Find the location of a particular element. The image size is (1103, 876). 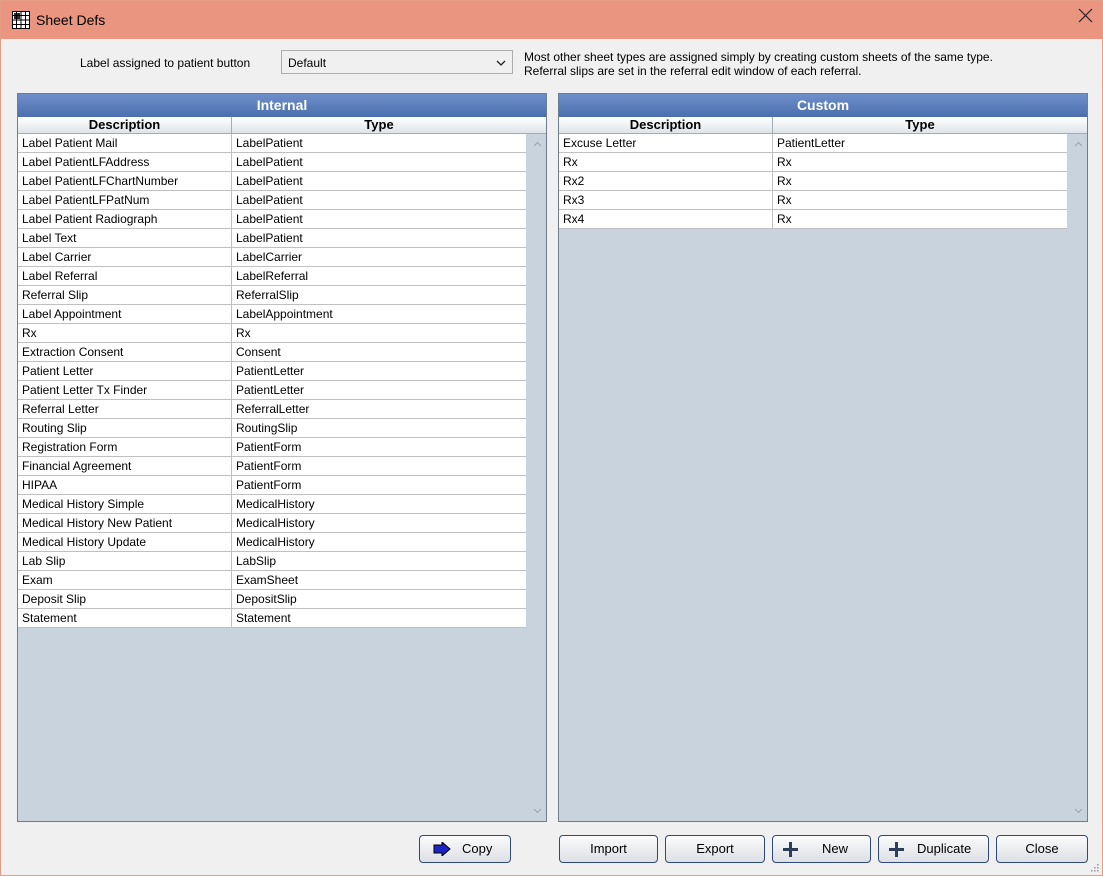

row-description: Referral Letter is located at coordinates (125, 409).